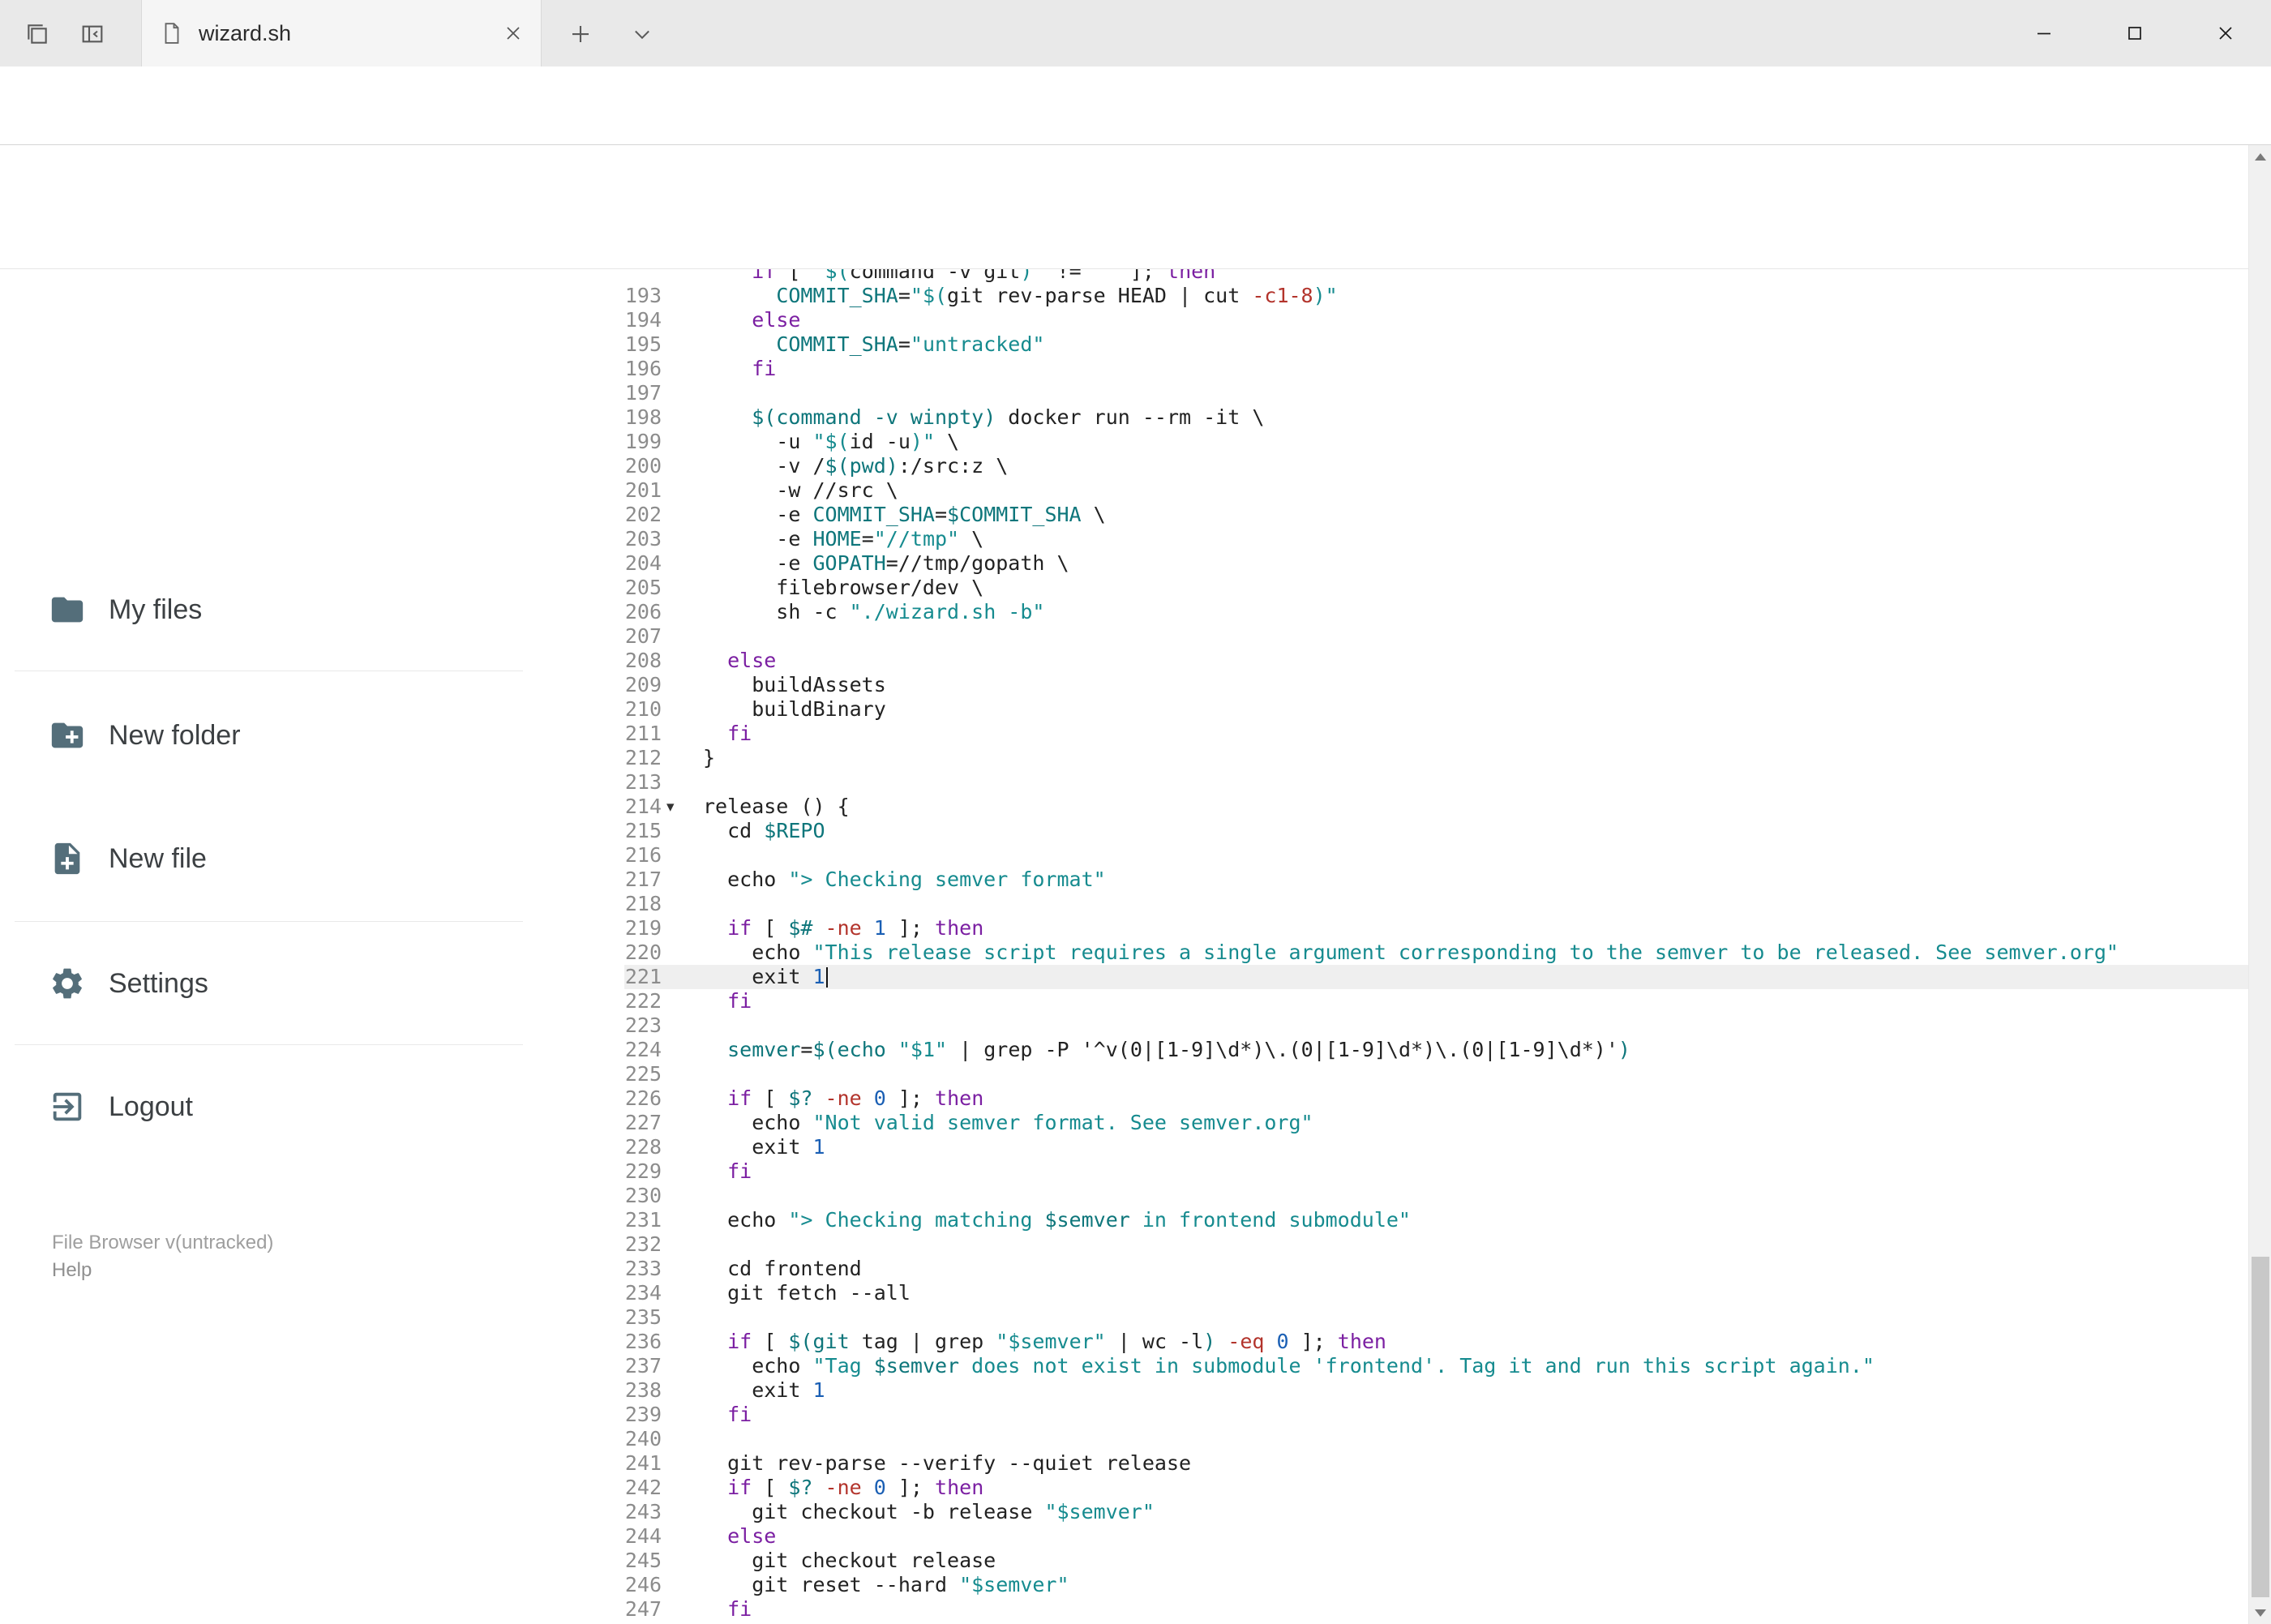 This screenshot has width=2271, height=1624. I want to click on code-line-229: 229 fi, so click(1436, 1171).